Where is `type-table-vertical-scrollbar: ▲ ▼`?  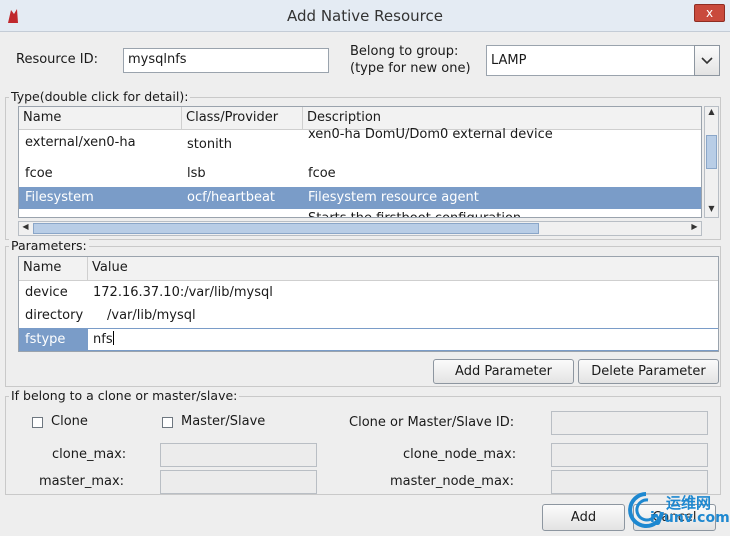
type-table-vertical-scrollbar: ▲ ▼ is located at coordinates (711, 162).